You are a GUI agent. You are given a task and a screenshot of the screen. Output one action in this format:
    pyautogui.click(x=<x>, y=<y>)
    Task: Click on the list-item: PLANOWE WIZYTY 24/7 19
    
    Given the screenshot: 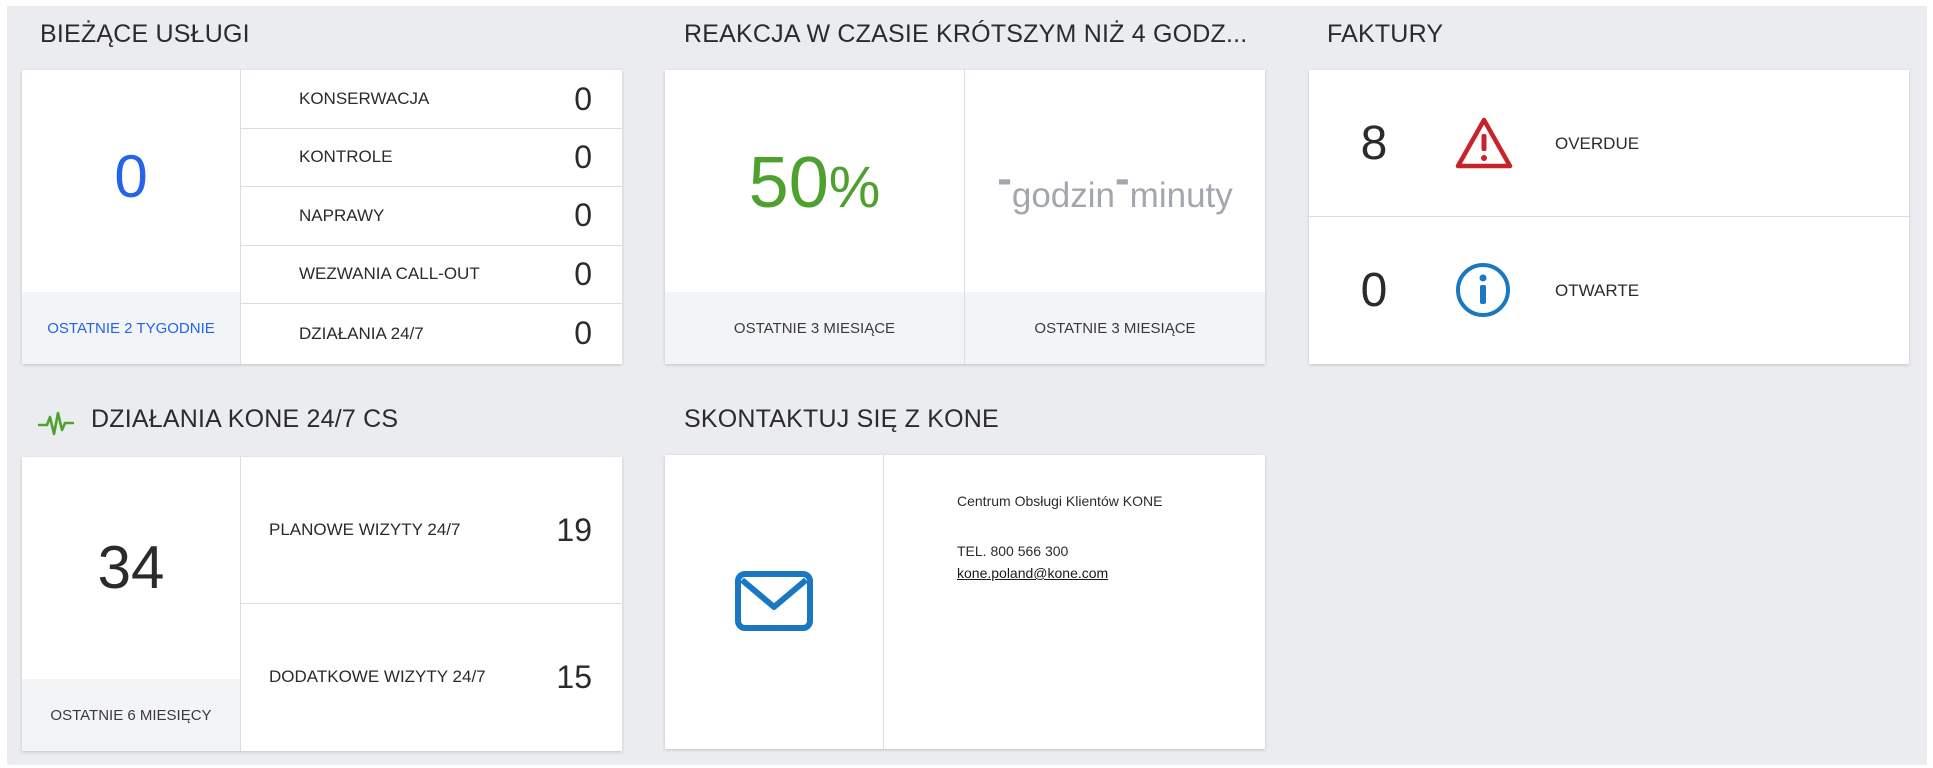 What is the action you would take?
    pyautogui.click(x=431, y=530)
    